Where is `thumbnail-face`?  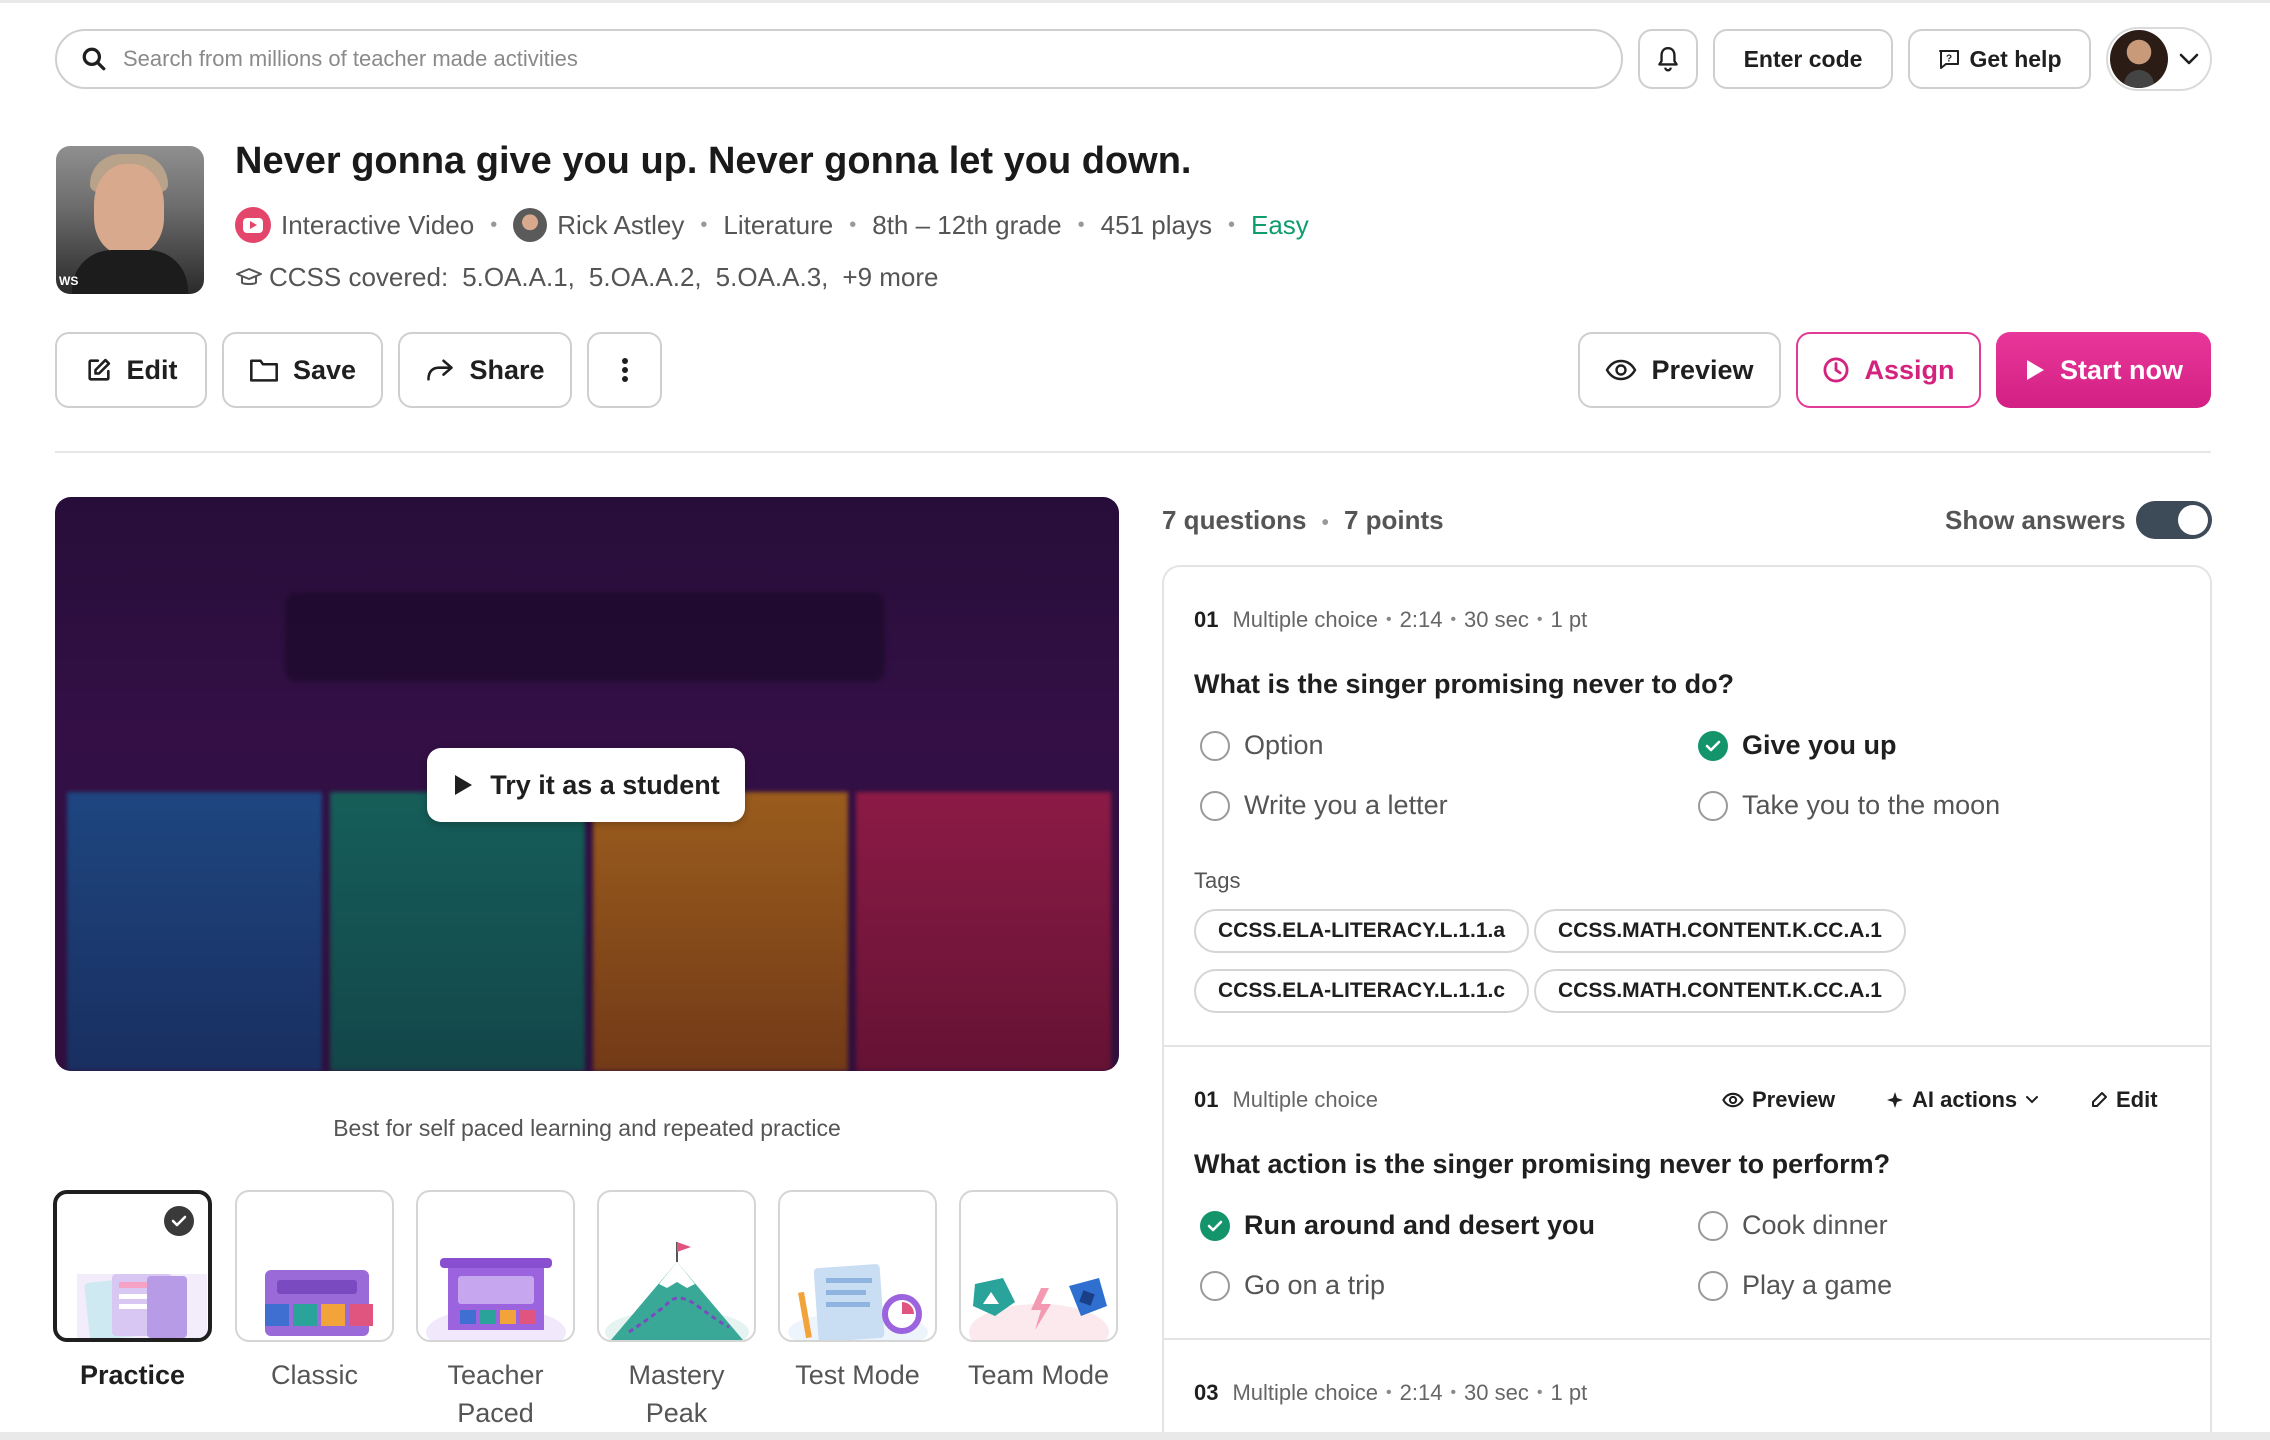 thumbnail-face is located at coordinates (129, 209).